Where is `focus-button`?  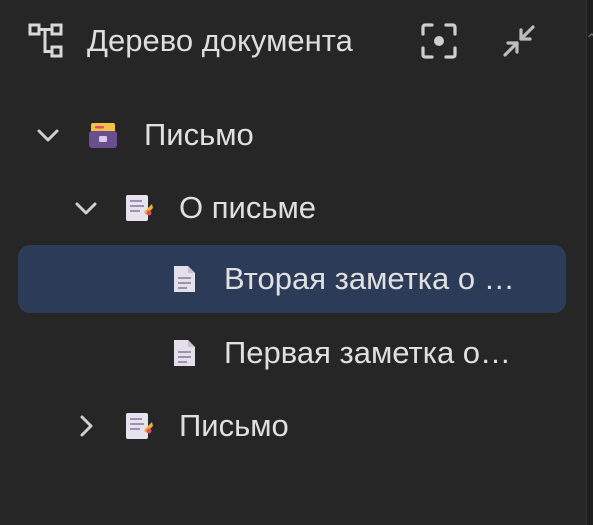
focus-button is located at coordinates (439, 41).